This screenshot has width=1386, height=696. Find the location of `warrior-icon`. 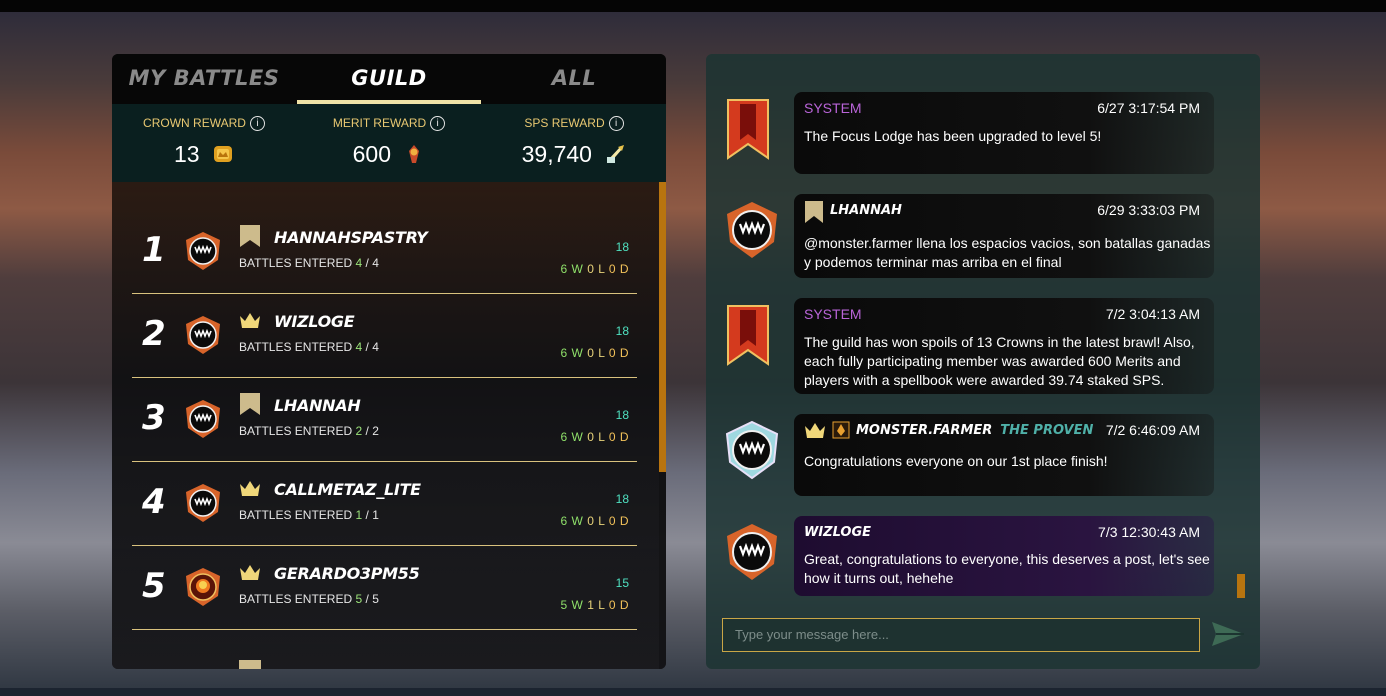

warrior-icon is located at coordinates (841, 430).